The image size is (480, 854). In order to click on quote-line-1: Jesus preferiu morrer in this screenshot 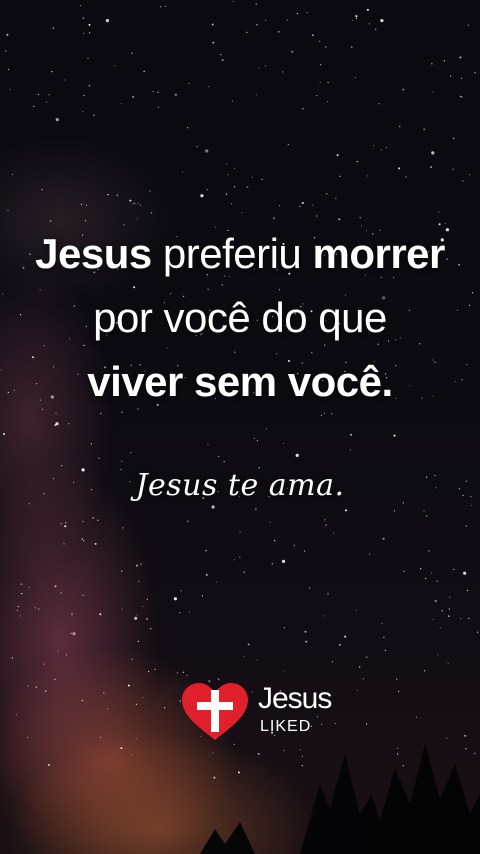, I will do `click(240, 254)`.